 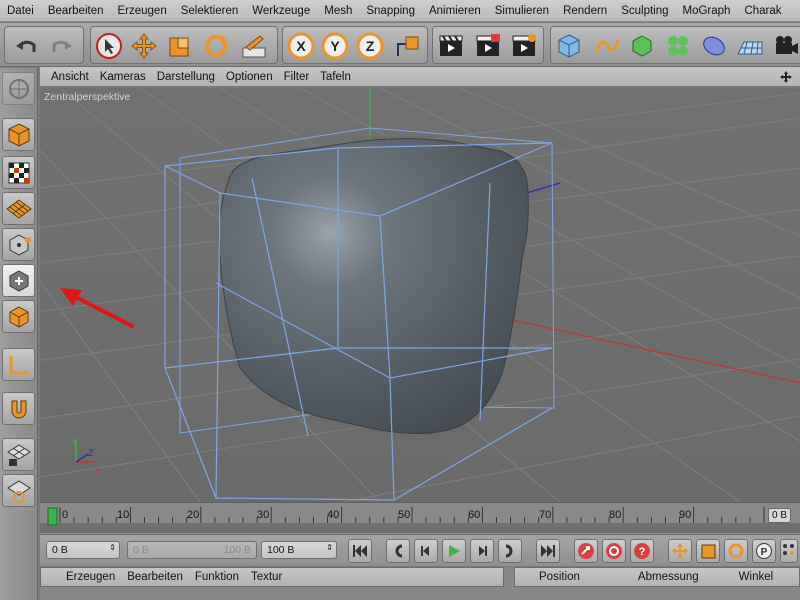 I want to click on menu-datei: Datei, so click(x=20, y=11).